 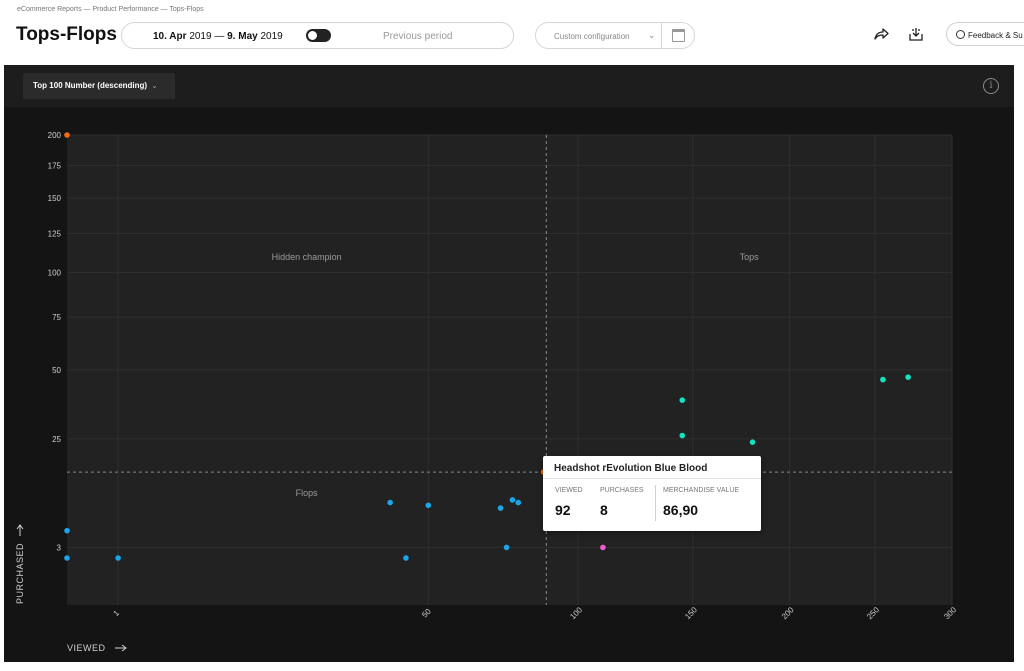 I want to click on tooltip-title: Headshot rEvolution Blue Blood, so click(x=631, y=468).